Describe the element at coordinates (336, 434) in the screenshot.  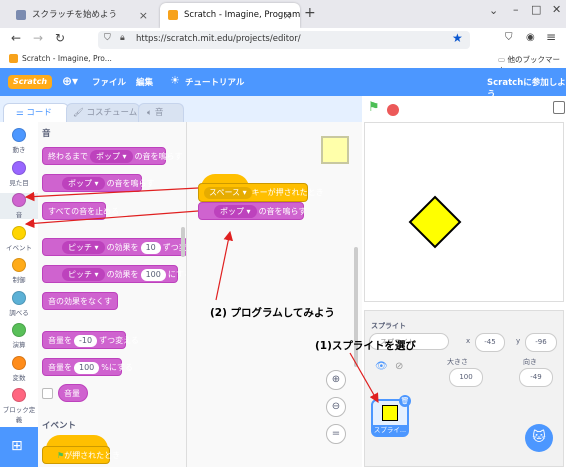
I see `zoom-reset-icon: =` at that location.